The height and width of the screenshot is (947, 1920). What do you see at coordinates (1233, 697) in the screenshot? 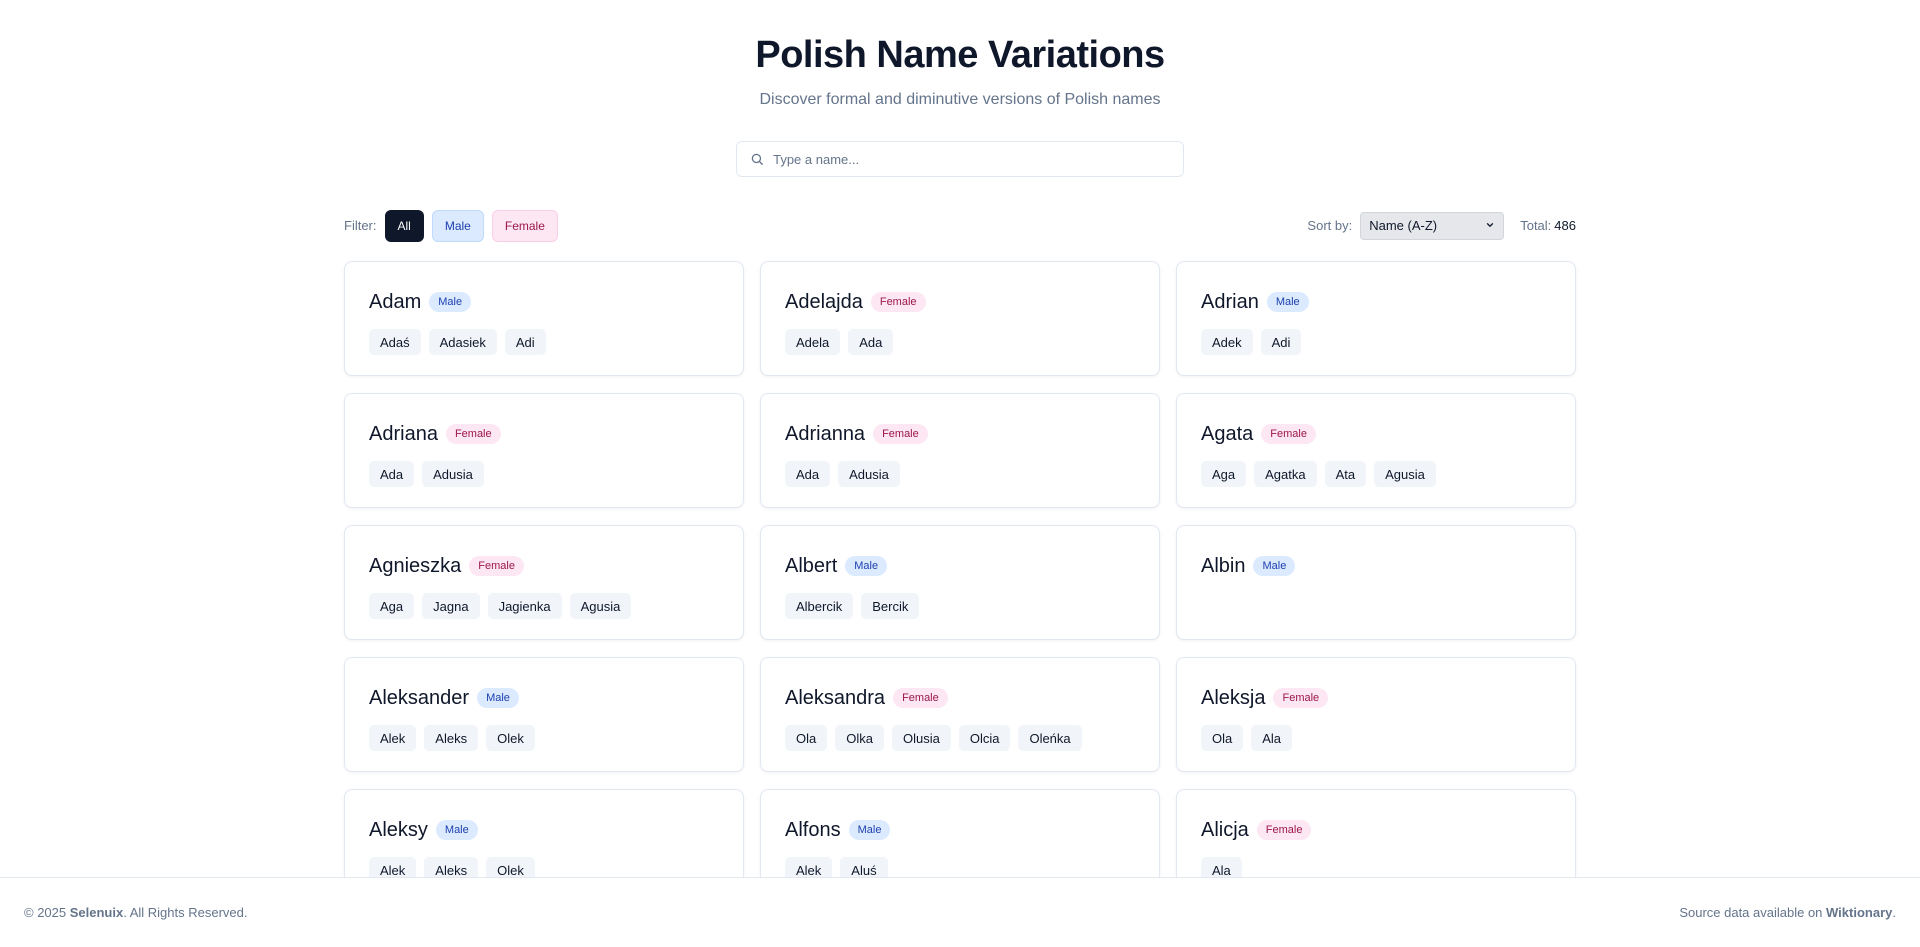
I see `name-title: Aleksja` at bounding box center [1233, 697].